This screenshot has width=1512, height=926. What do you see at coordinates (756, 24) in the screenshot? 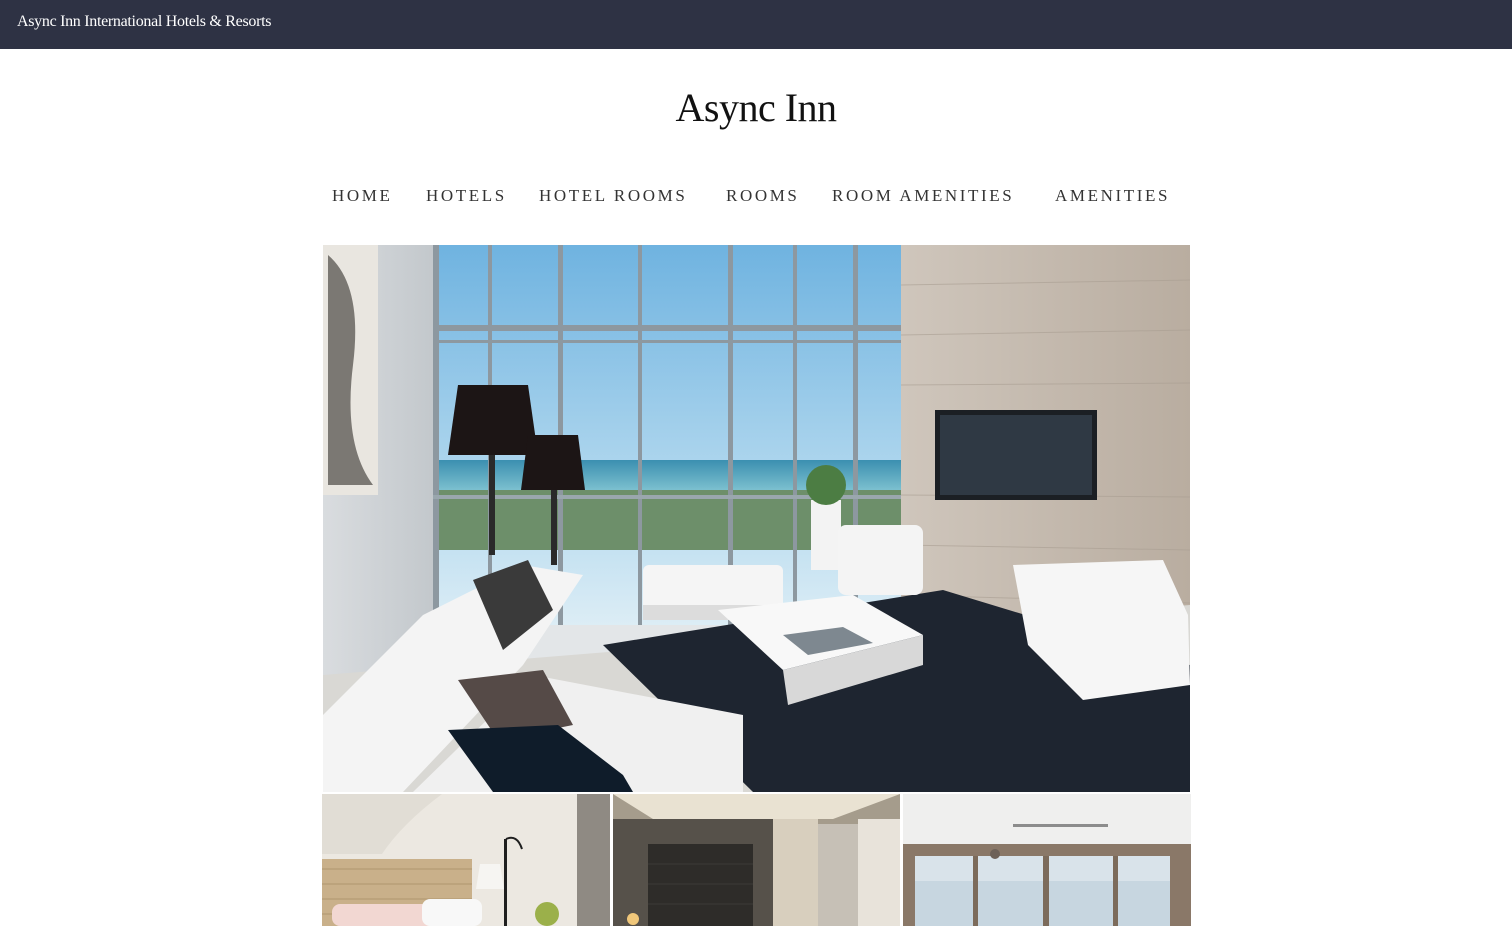
I see `top-bar: Async Inn International Hotels & Resorts` at bounding box center [756, 24].